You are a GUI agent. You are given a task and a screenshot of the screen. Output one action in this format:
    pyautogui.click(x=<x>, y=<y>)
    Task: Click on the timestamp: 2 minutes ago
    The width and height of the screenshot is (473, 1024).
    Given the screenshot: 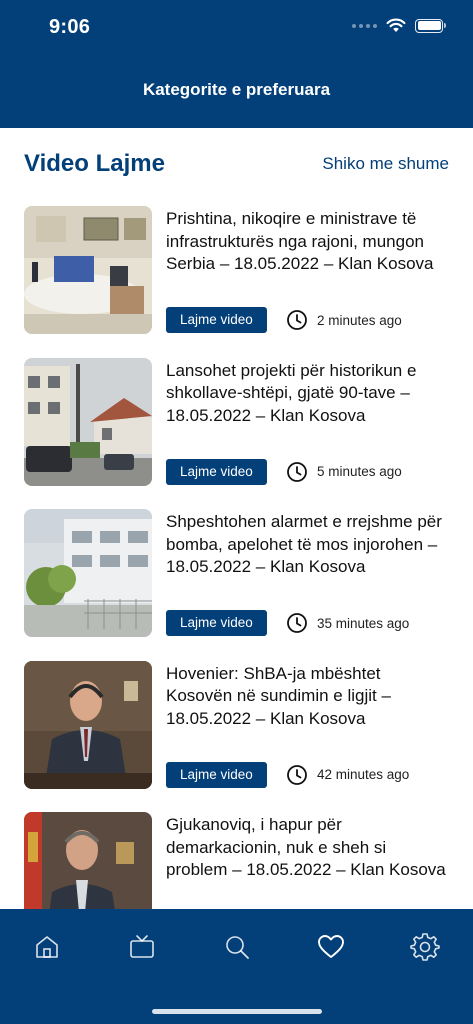 What is the action you would take?
    pyautogui.click(x=344, y=320)
    